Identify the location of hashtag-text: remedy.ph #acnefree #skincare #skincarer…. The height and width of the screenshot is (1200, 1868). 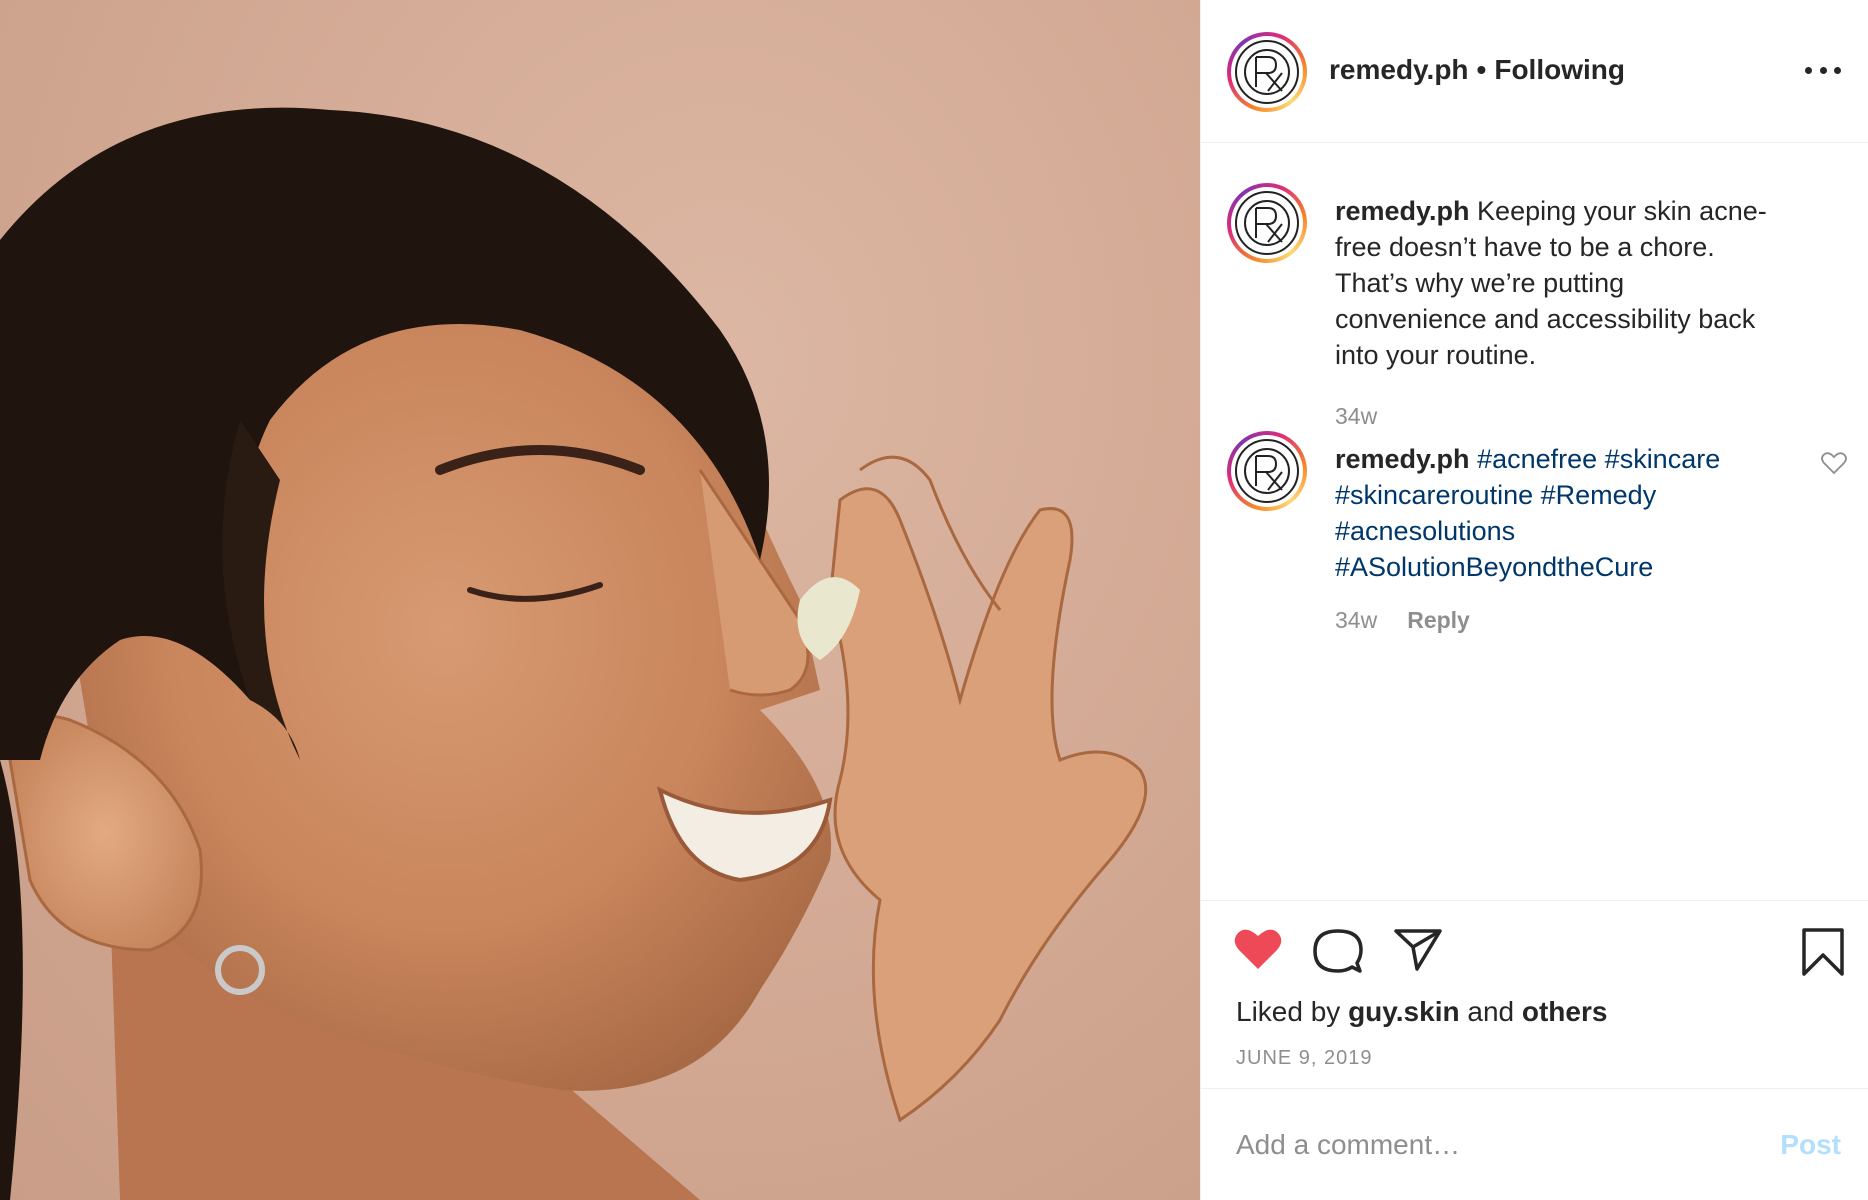
(1555, 513).